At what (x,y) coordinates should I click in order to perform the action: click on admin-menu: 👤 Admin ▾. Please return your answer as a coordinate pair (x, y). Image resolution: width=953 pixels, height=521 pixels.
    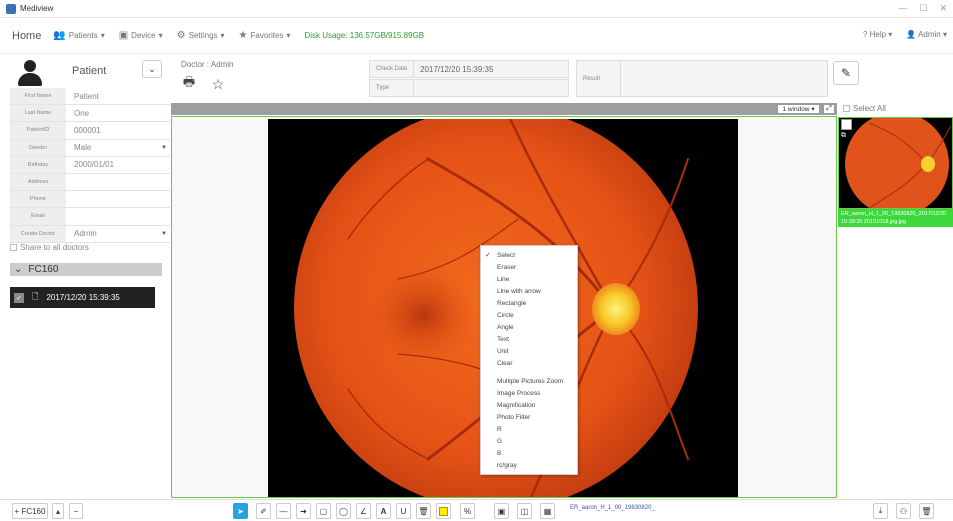
    Looking at the image, I should click on (926, 34).